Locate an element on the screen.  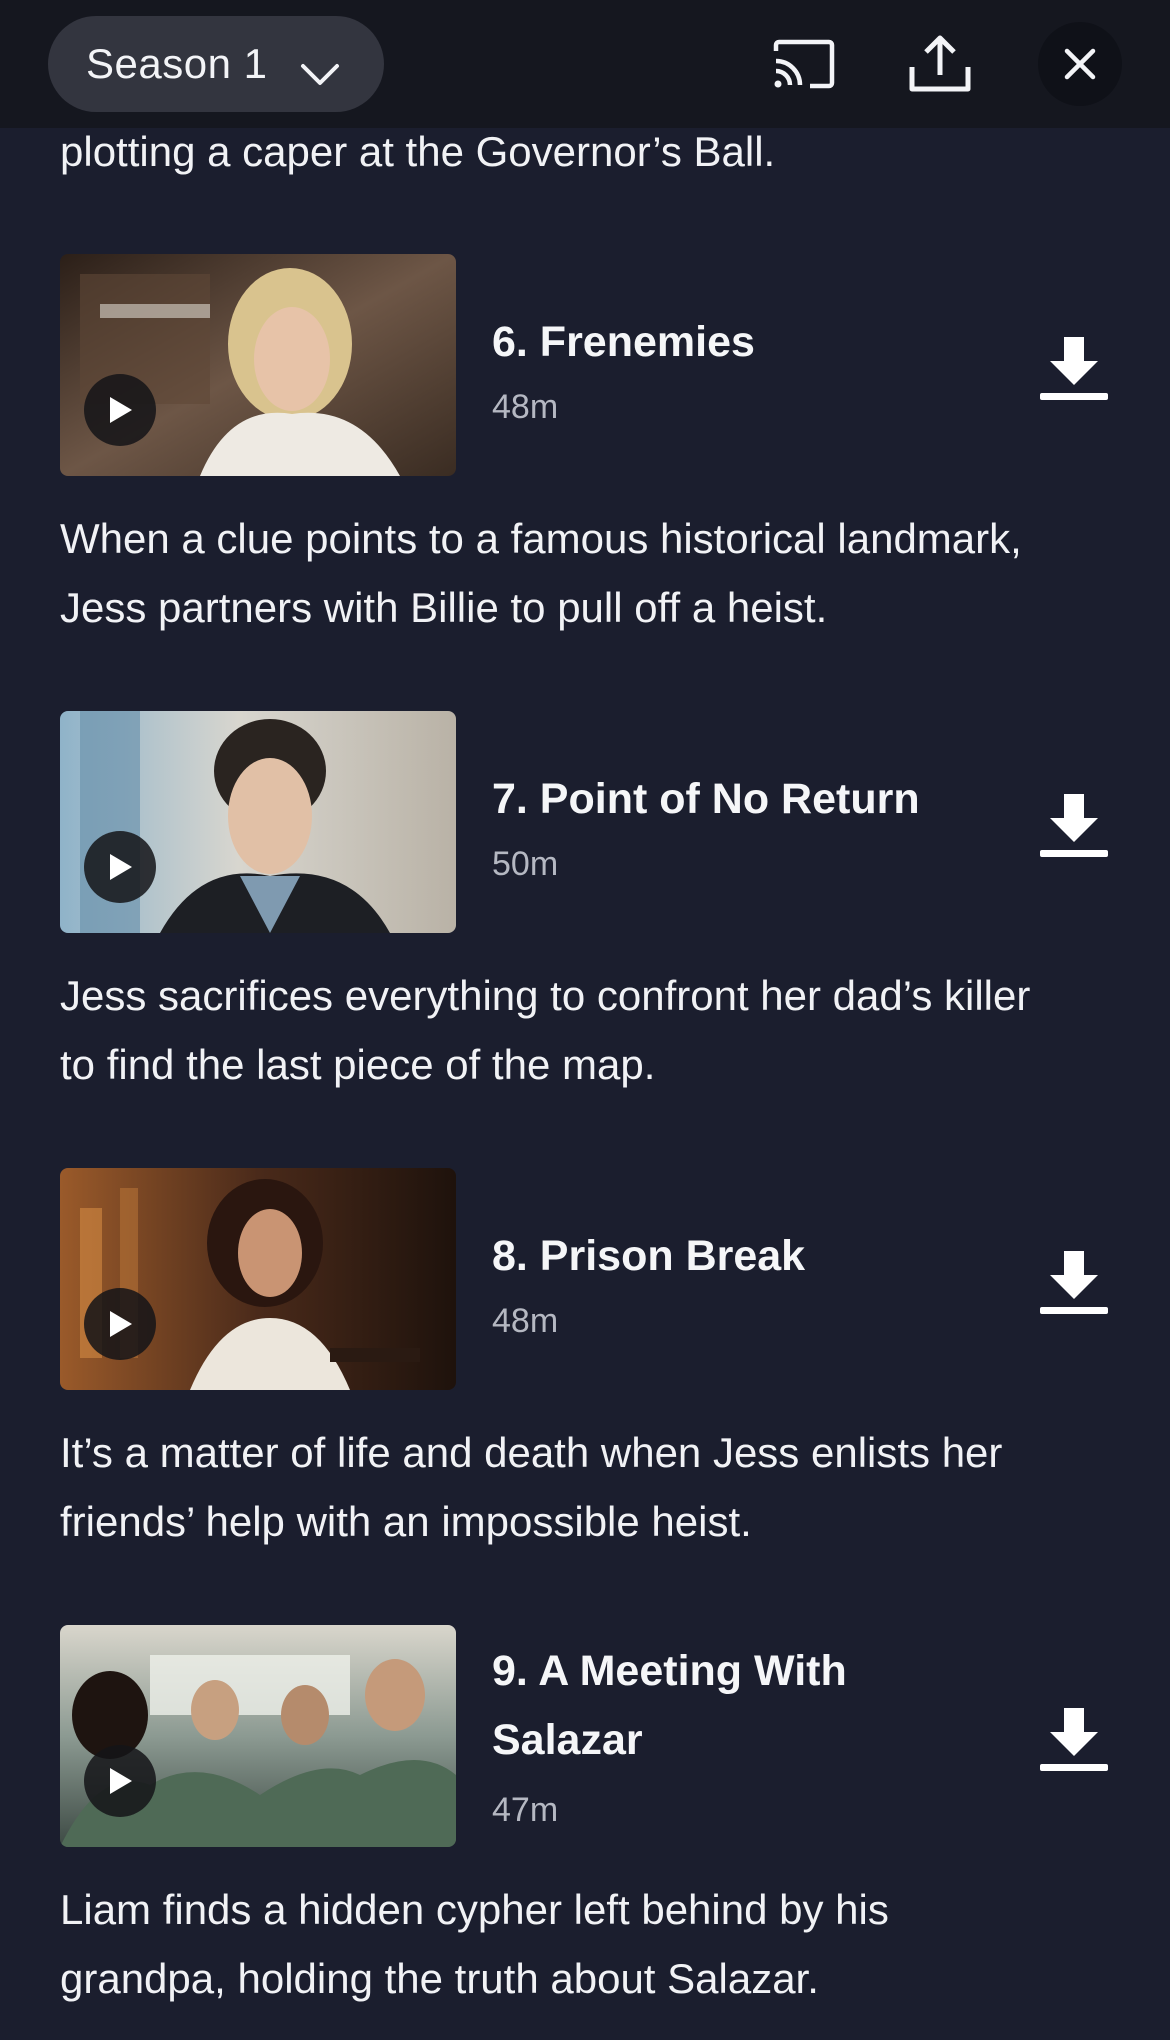
top-bar: Season 1 is located at coordinates (585, 64).